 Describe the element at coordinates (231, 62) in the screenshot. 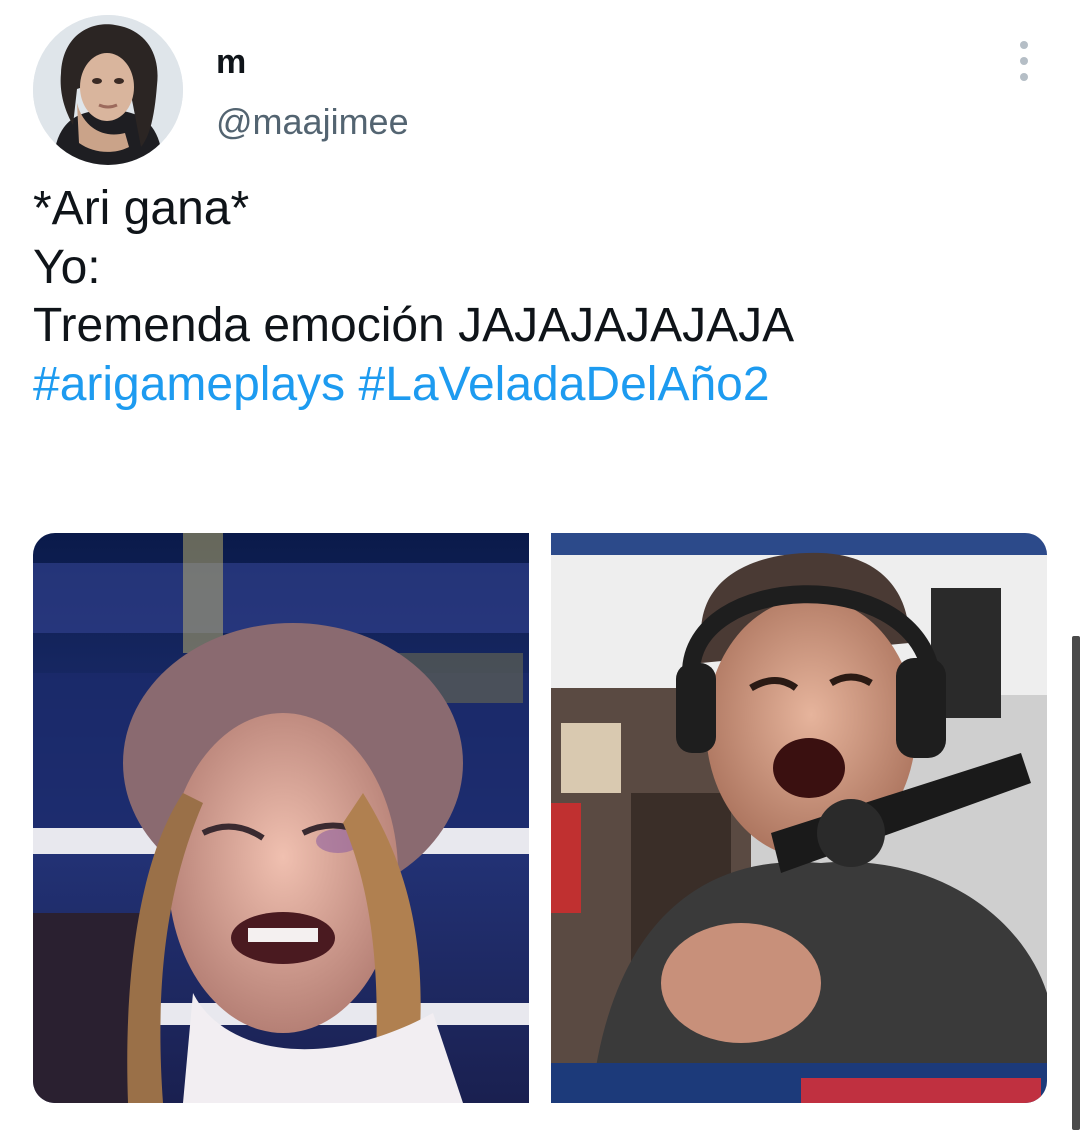

I see `display-name: m` at that location.